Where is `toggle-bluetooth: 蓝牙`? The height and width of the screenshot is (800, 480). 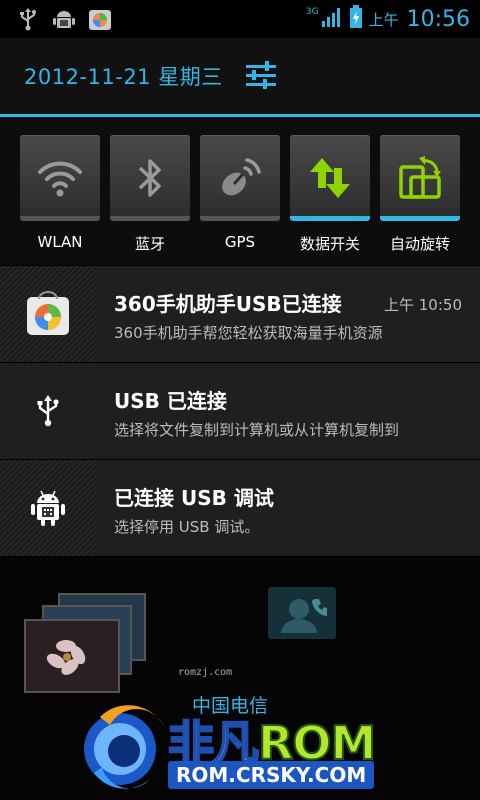
toggle-bluetooth: 蓝牙 is located at coordinates (150, 194).